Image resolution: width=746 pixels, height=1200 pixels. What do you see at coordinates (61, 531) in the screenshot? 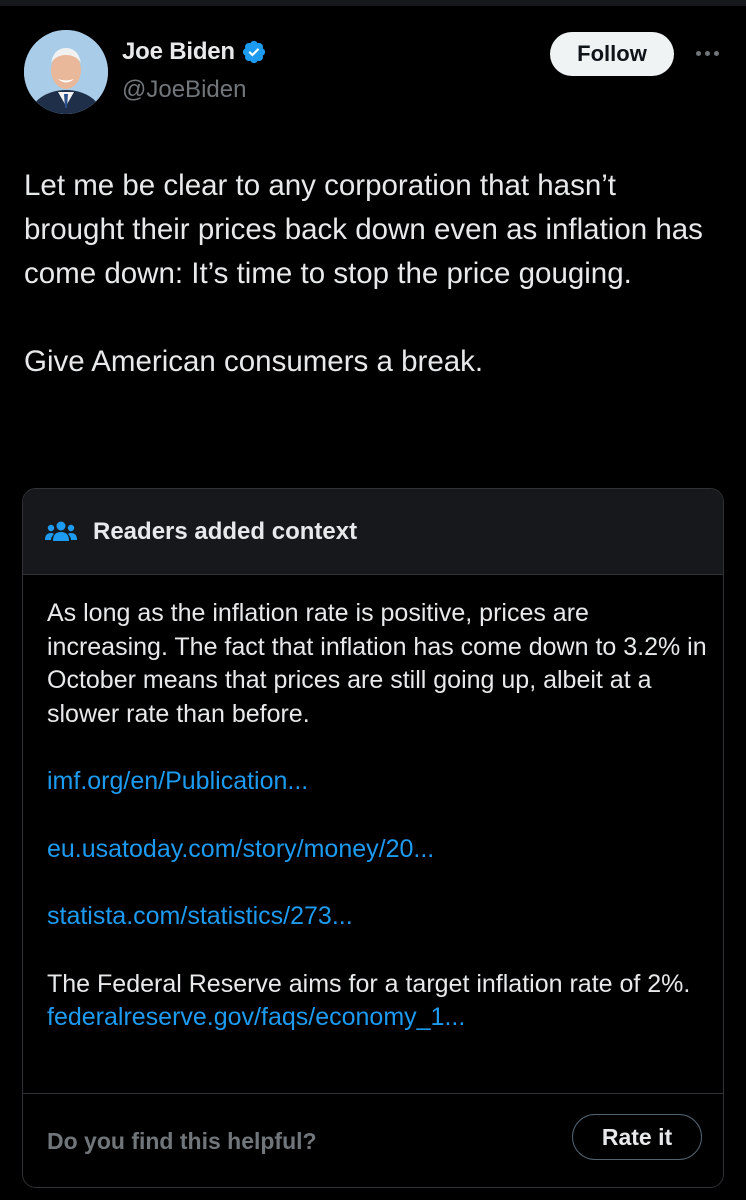
I see `people-icon` at bounding box center [61, 531].